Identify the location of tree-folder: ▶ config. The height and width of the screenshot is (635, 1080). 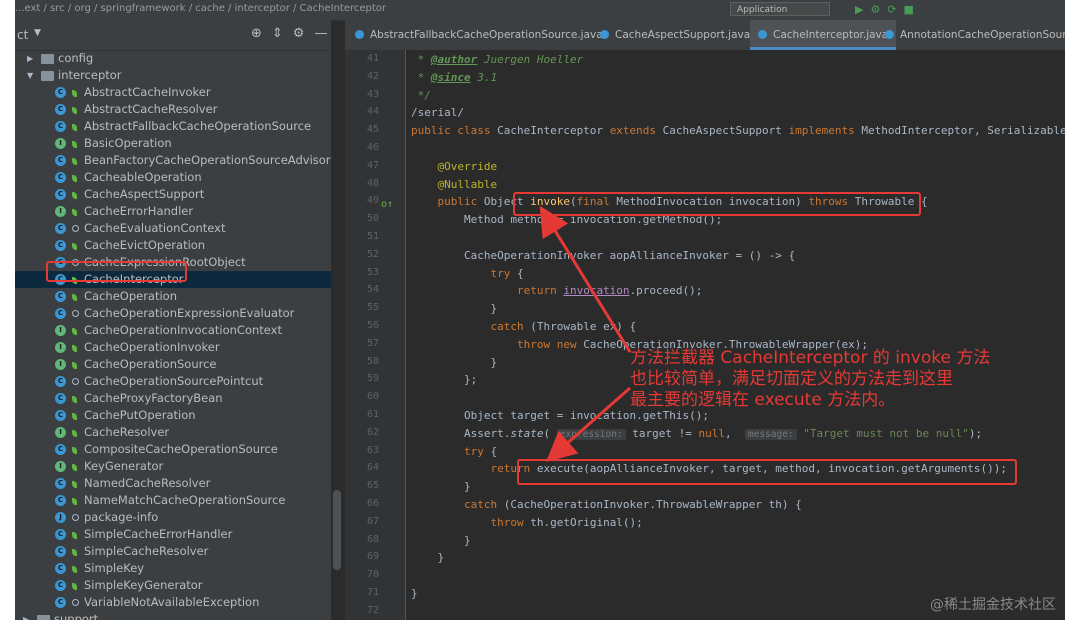
(173, 58).